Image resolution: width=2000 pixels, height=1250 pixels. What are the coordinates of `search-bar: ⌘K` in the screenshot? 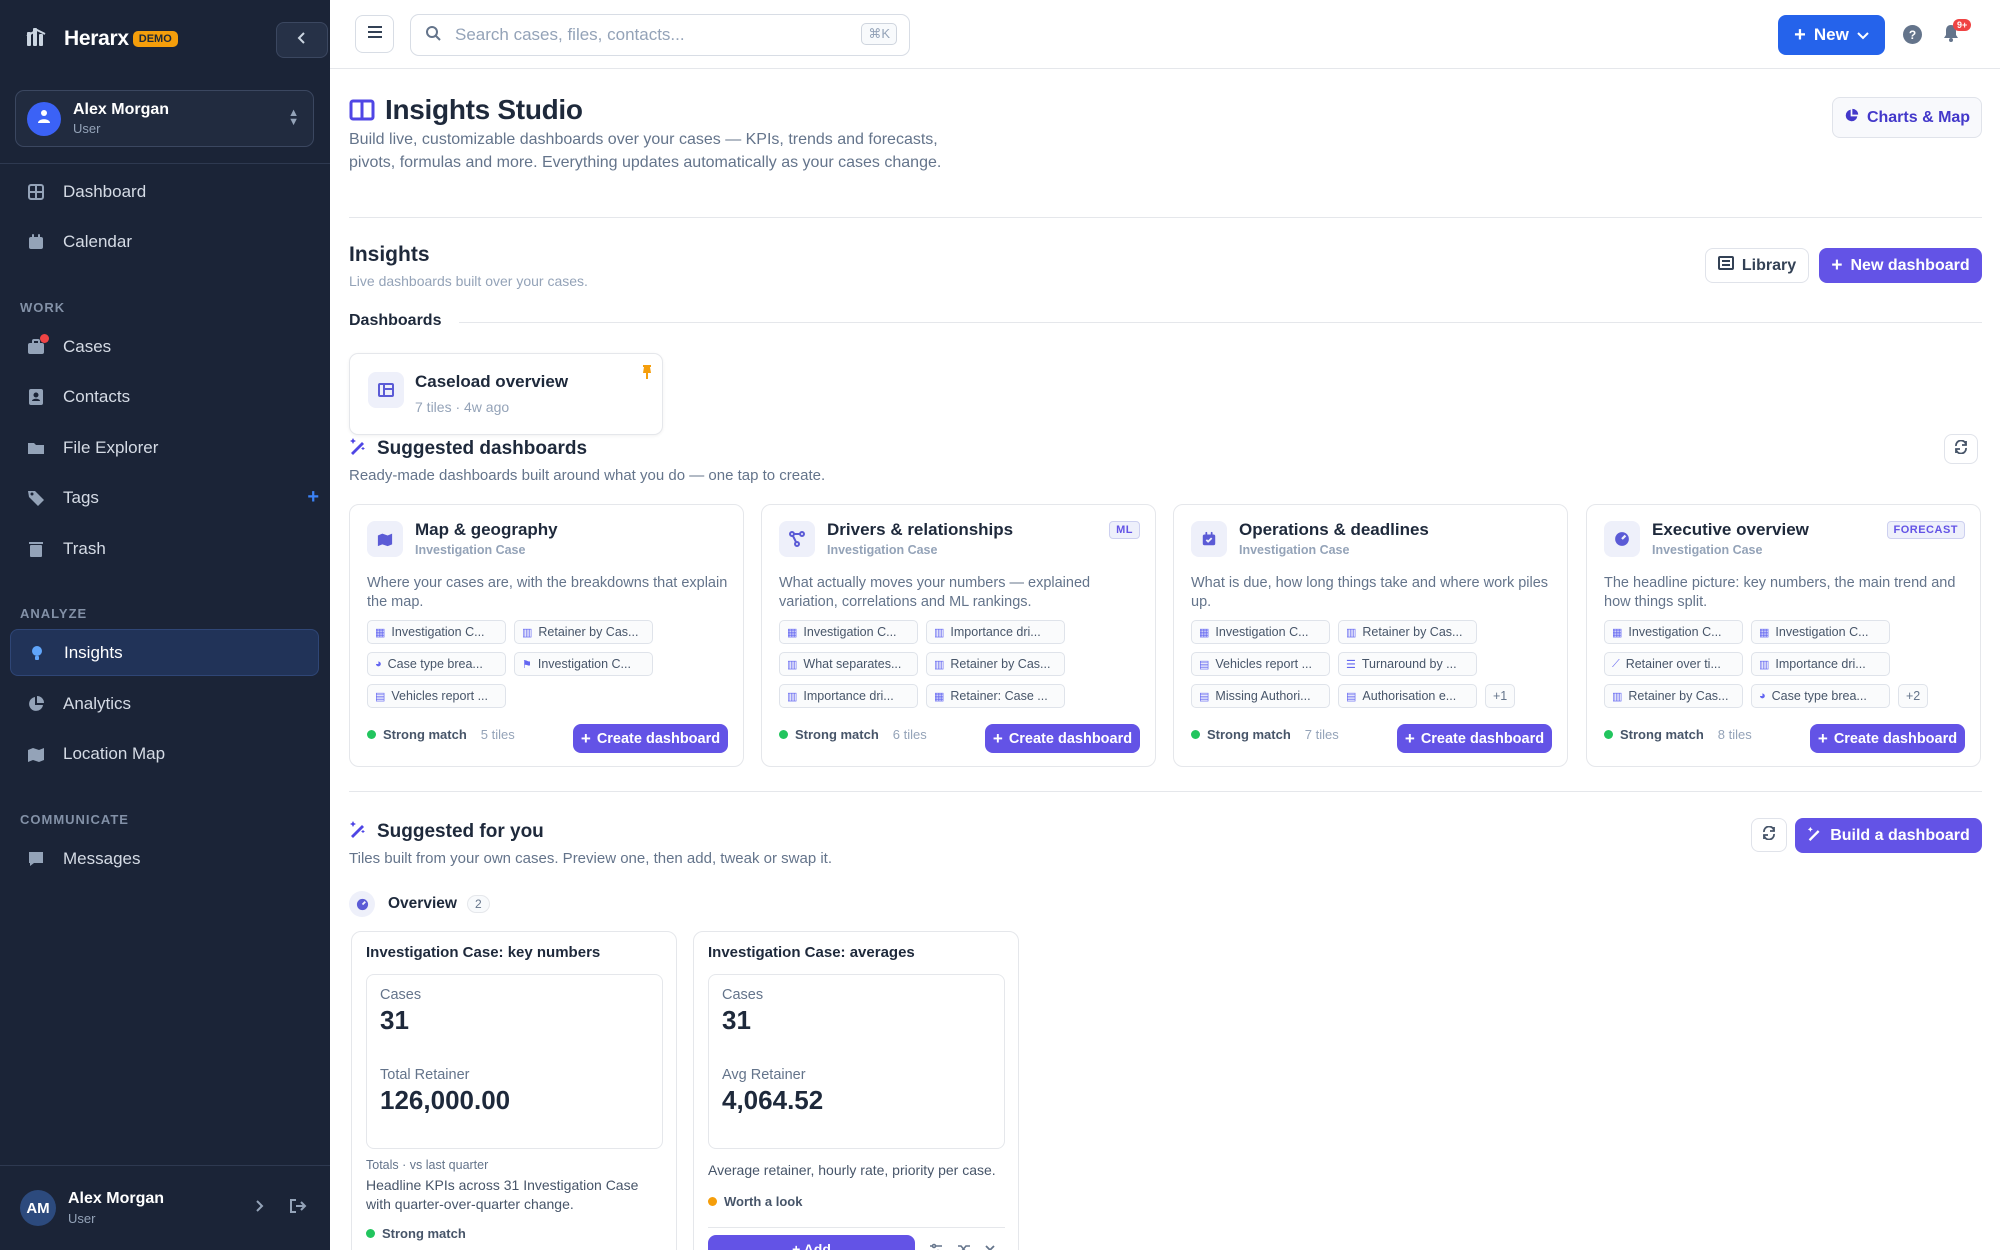 It's located at (660, 35).